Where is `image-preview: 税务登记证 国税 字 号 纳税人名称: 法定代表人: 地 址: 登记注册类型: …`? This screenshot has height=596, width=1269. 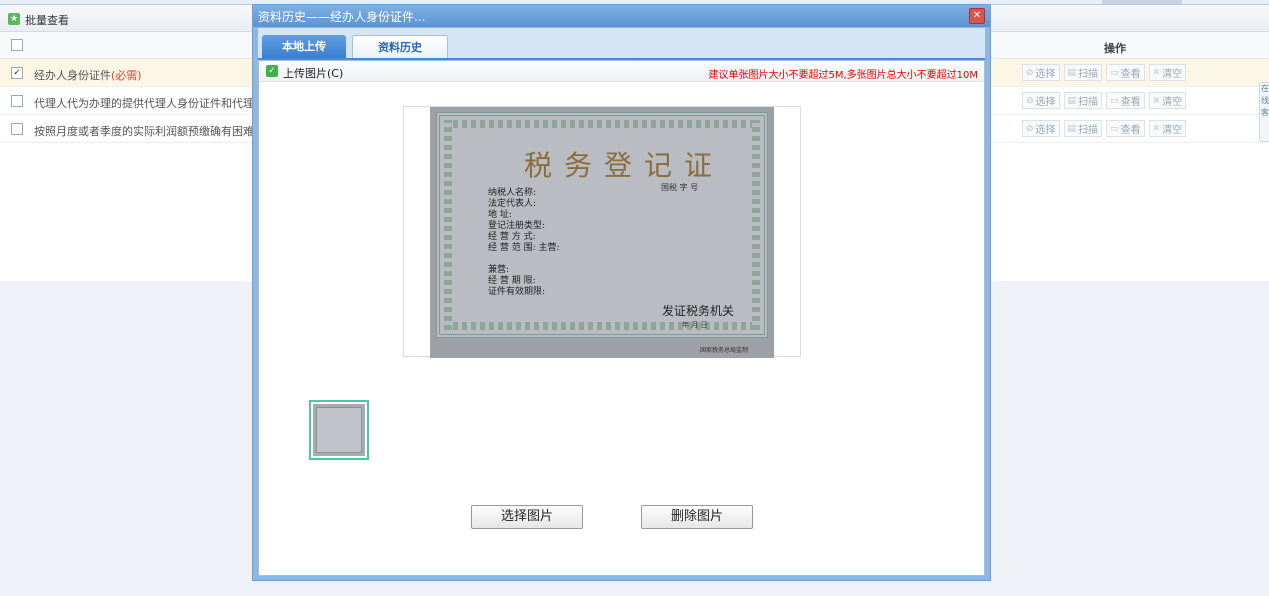 image-preview: 税务登记证 国税 字 号 纳税人名称: 法定代表人: 地 址: 登记注册类型: … is located at coordinates (602, 232).